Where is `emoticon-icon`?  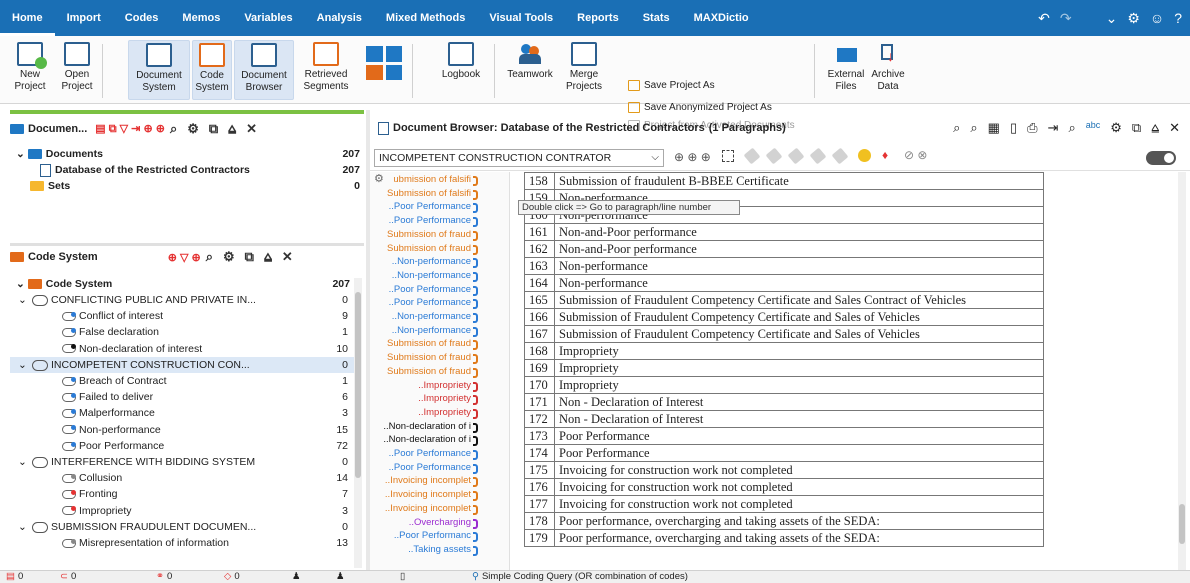 emoticon-icon is located at coordinates (864, 155).